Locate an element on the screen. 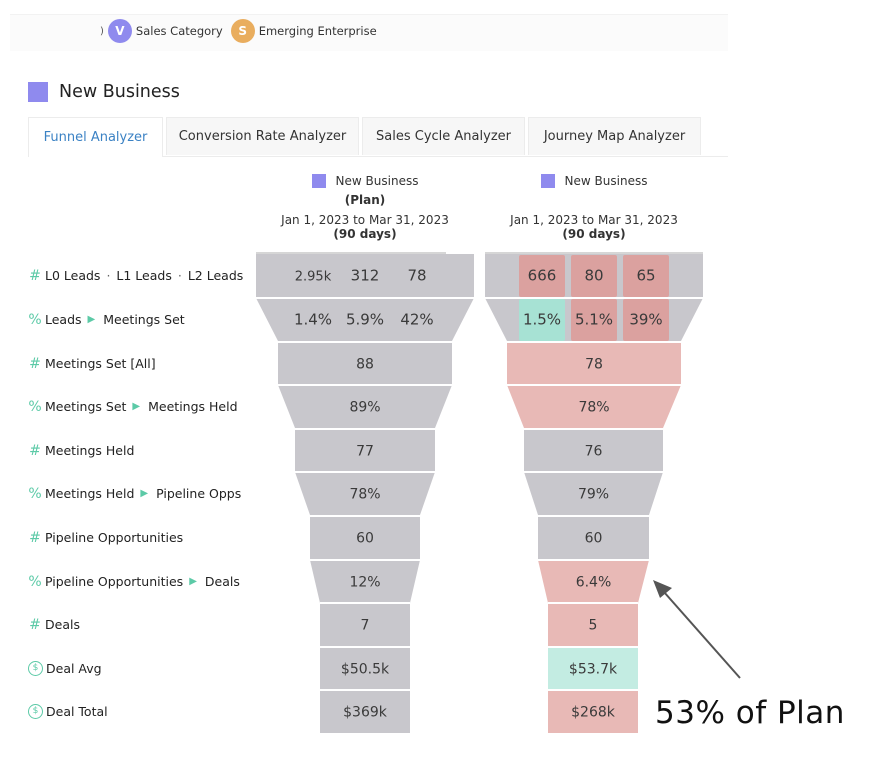 Image resolution: width=870 pixels, height=760 pixels. plan-value-1-1: 5.9% is located at coordinates (365, 320).